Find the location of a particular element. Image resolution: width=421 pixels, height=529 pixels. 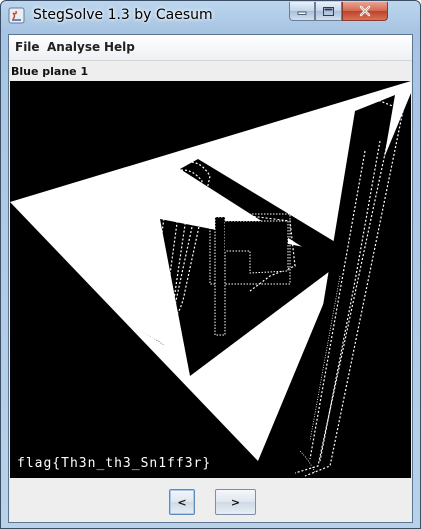

window-title: StegSolve 1.3 by Caesum is located at coordinates (123, 15).